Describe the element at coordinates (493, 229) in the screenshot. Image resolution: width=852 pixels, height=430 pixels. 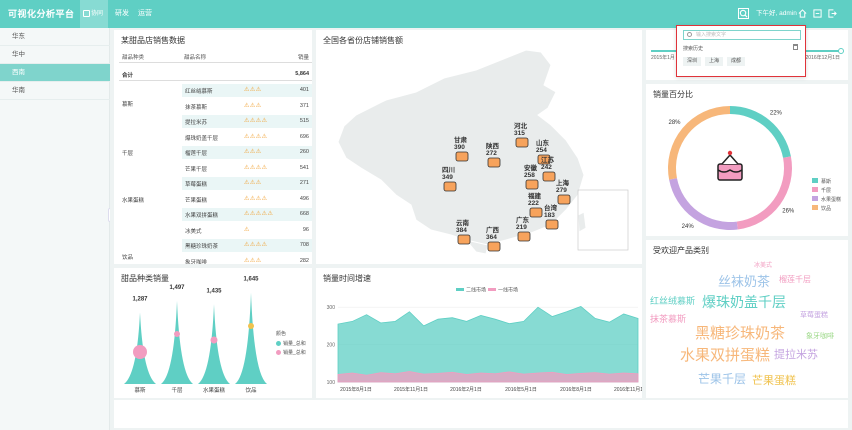
I see `province-name: 广西` at that location.